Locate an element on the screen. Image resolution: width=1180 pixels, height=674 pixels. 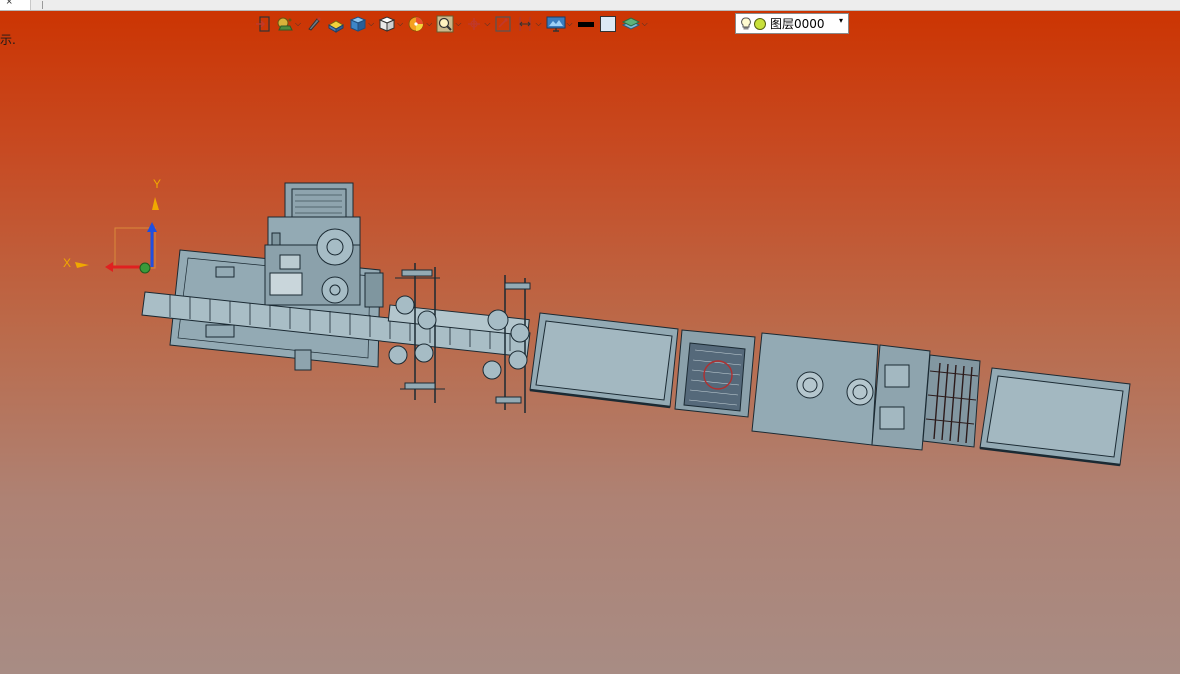
zoom-button: ⌵ is located at coordinates (448, 24).